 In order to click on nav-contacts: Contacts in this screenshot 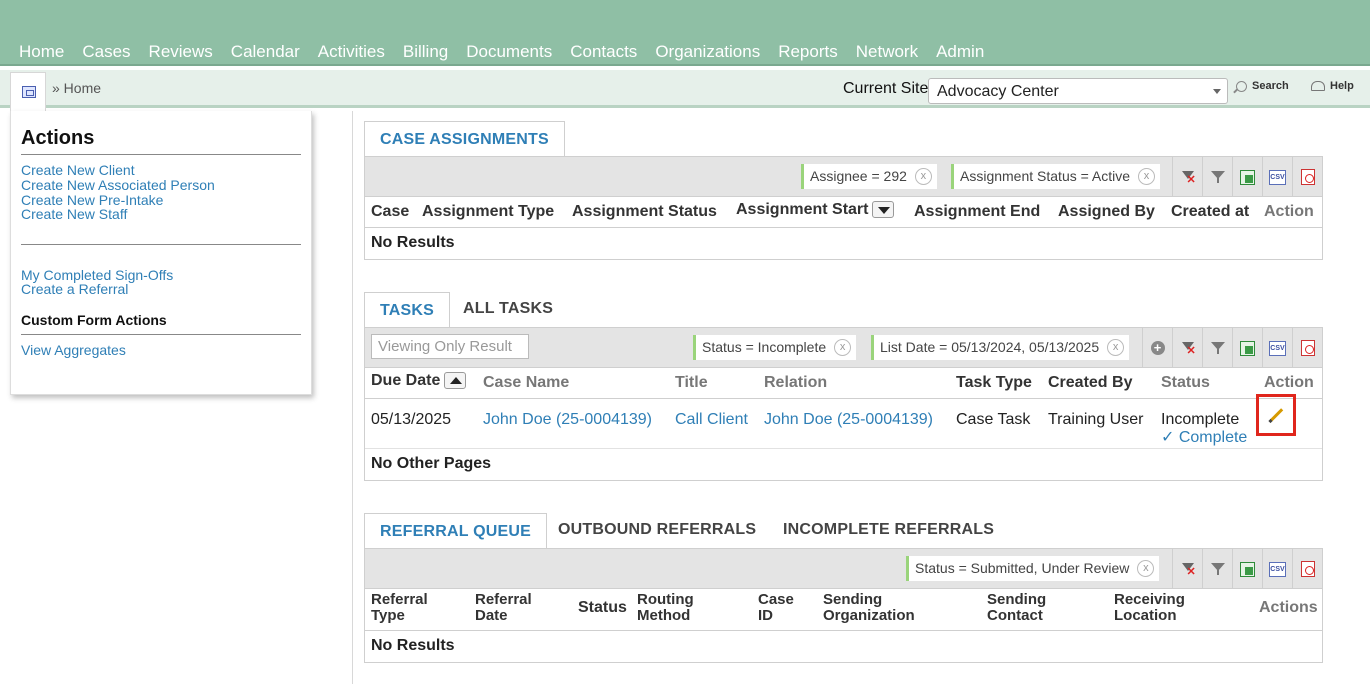, I will do `click(603, 52)`.